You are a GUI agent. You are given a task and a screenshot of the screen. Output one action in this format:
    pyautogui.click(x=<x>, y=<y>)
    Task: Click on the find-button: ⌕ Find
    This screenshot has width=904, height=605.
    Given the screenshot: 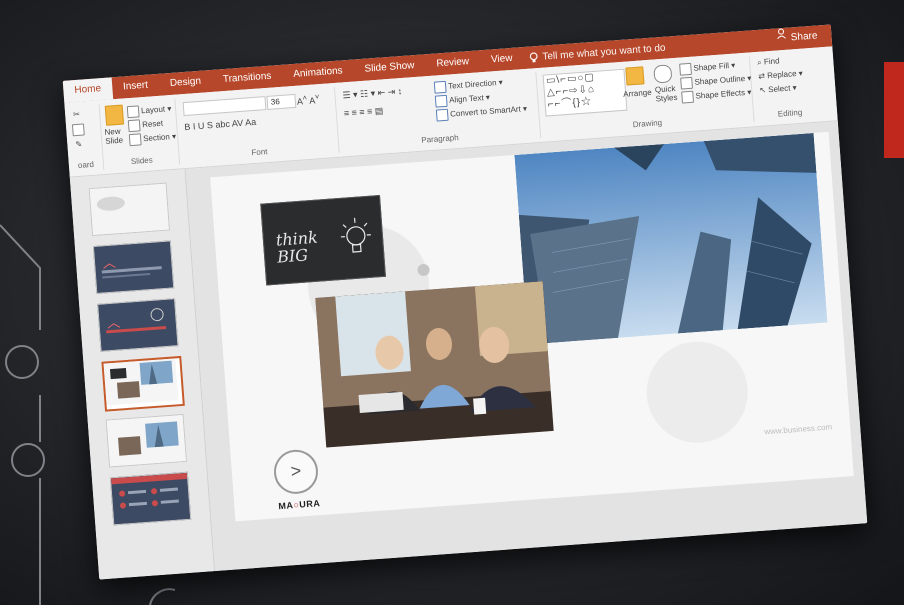 What is the action you would take?
    pyautogui.click(x=768, y=62)
    